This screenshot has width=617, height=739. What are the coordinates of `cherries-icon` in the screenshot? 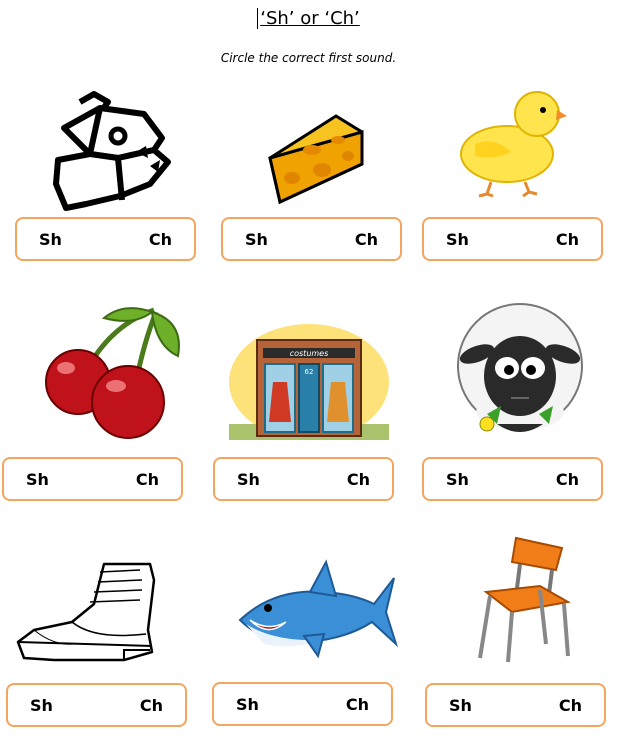 It's located at (112, 373).